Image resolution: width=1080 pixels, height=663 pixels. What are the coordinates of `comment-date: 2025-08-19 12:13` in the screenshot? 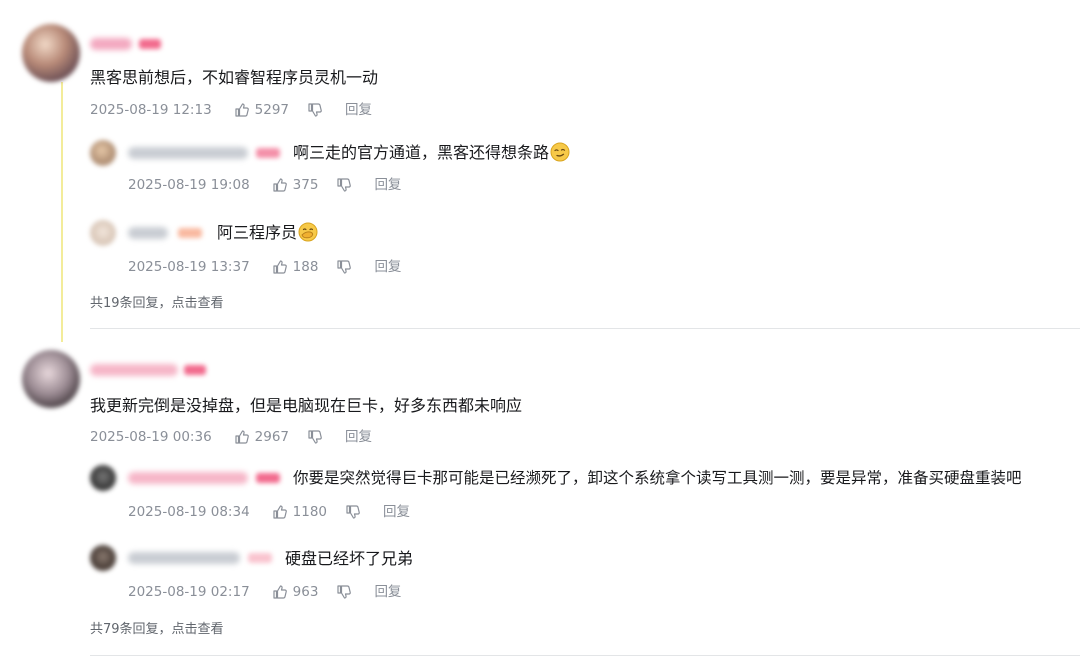 It's located at (151, 110).